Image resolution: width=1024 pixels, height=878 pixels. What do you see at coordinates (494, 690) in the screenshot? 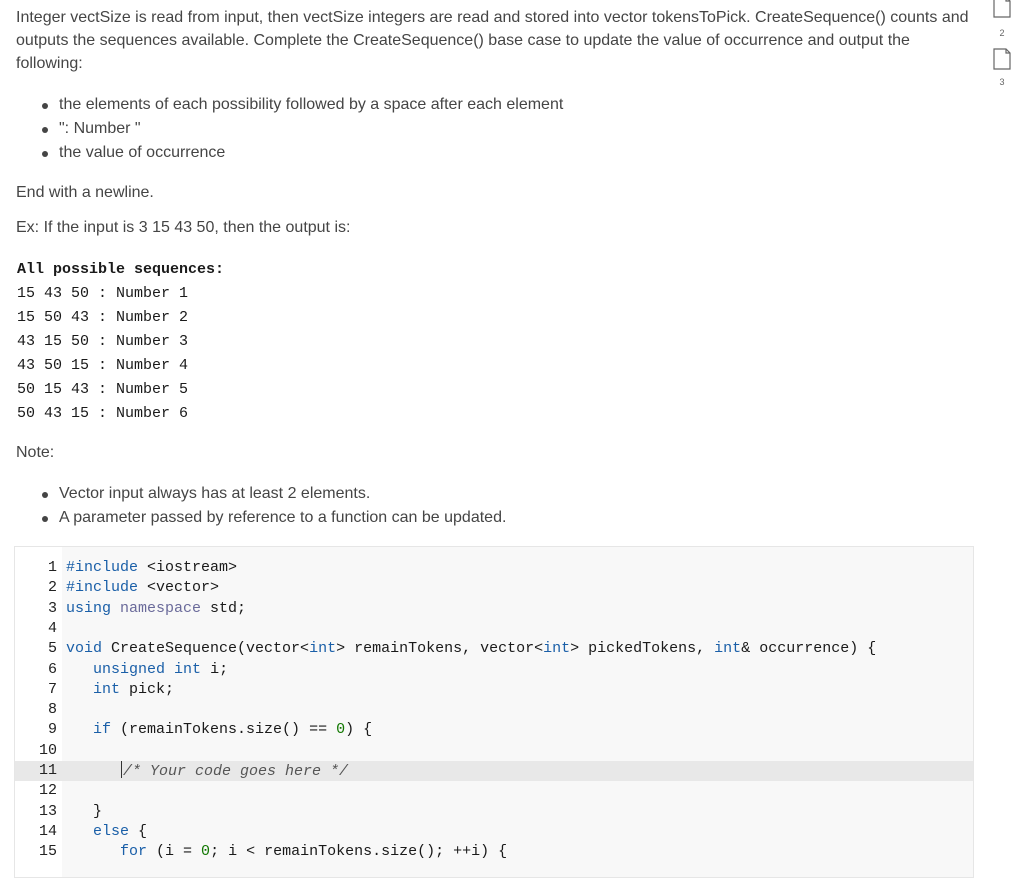
I see `code-line: 7 int pick;` at bounding box center [494, 690].